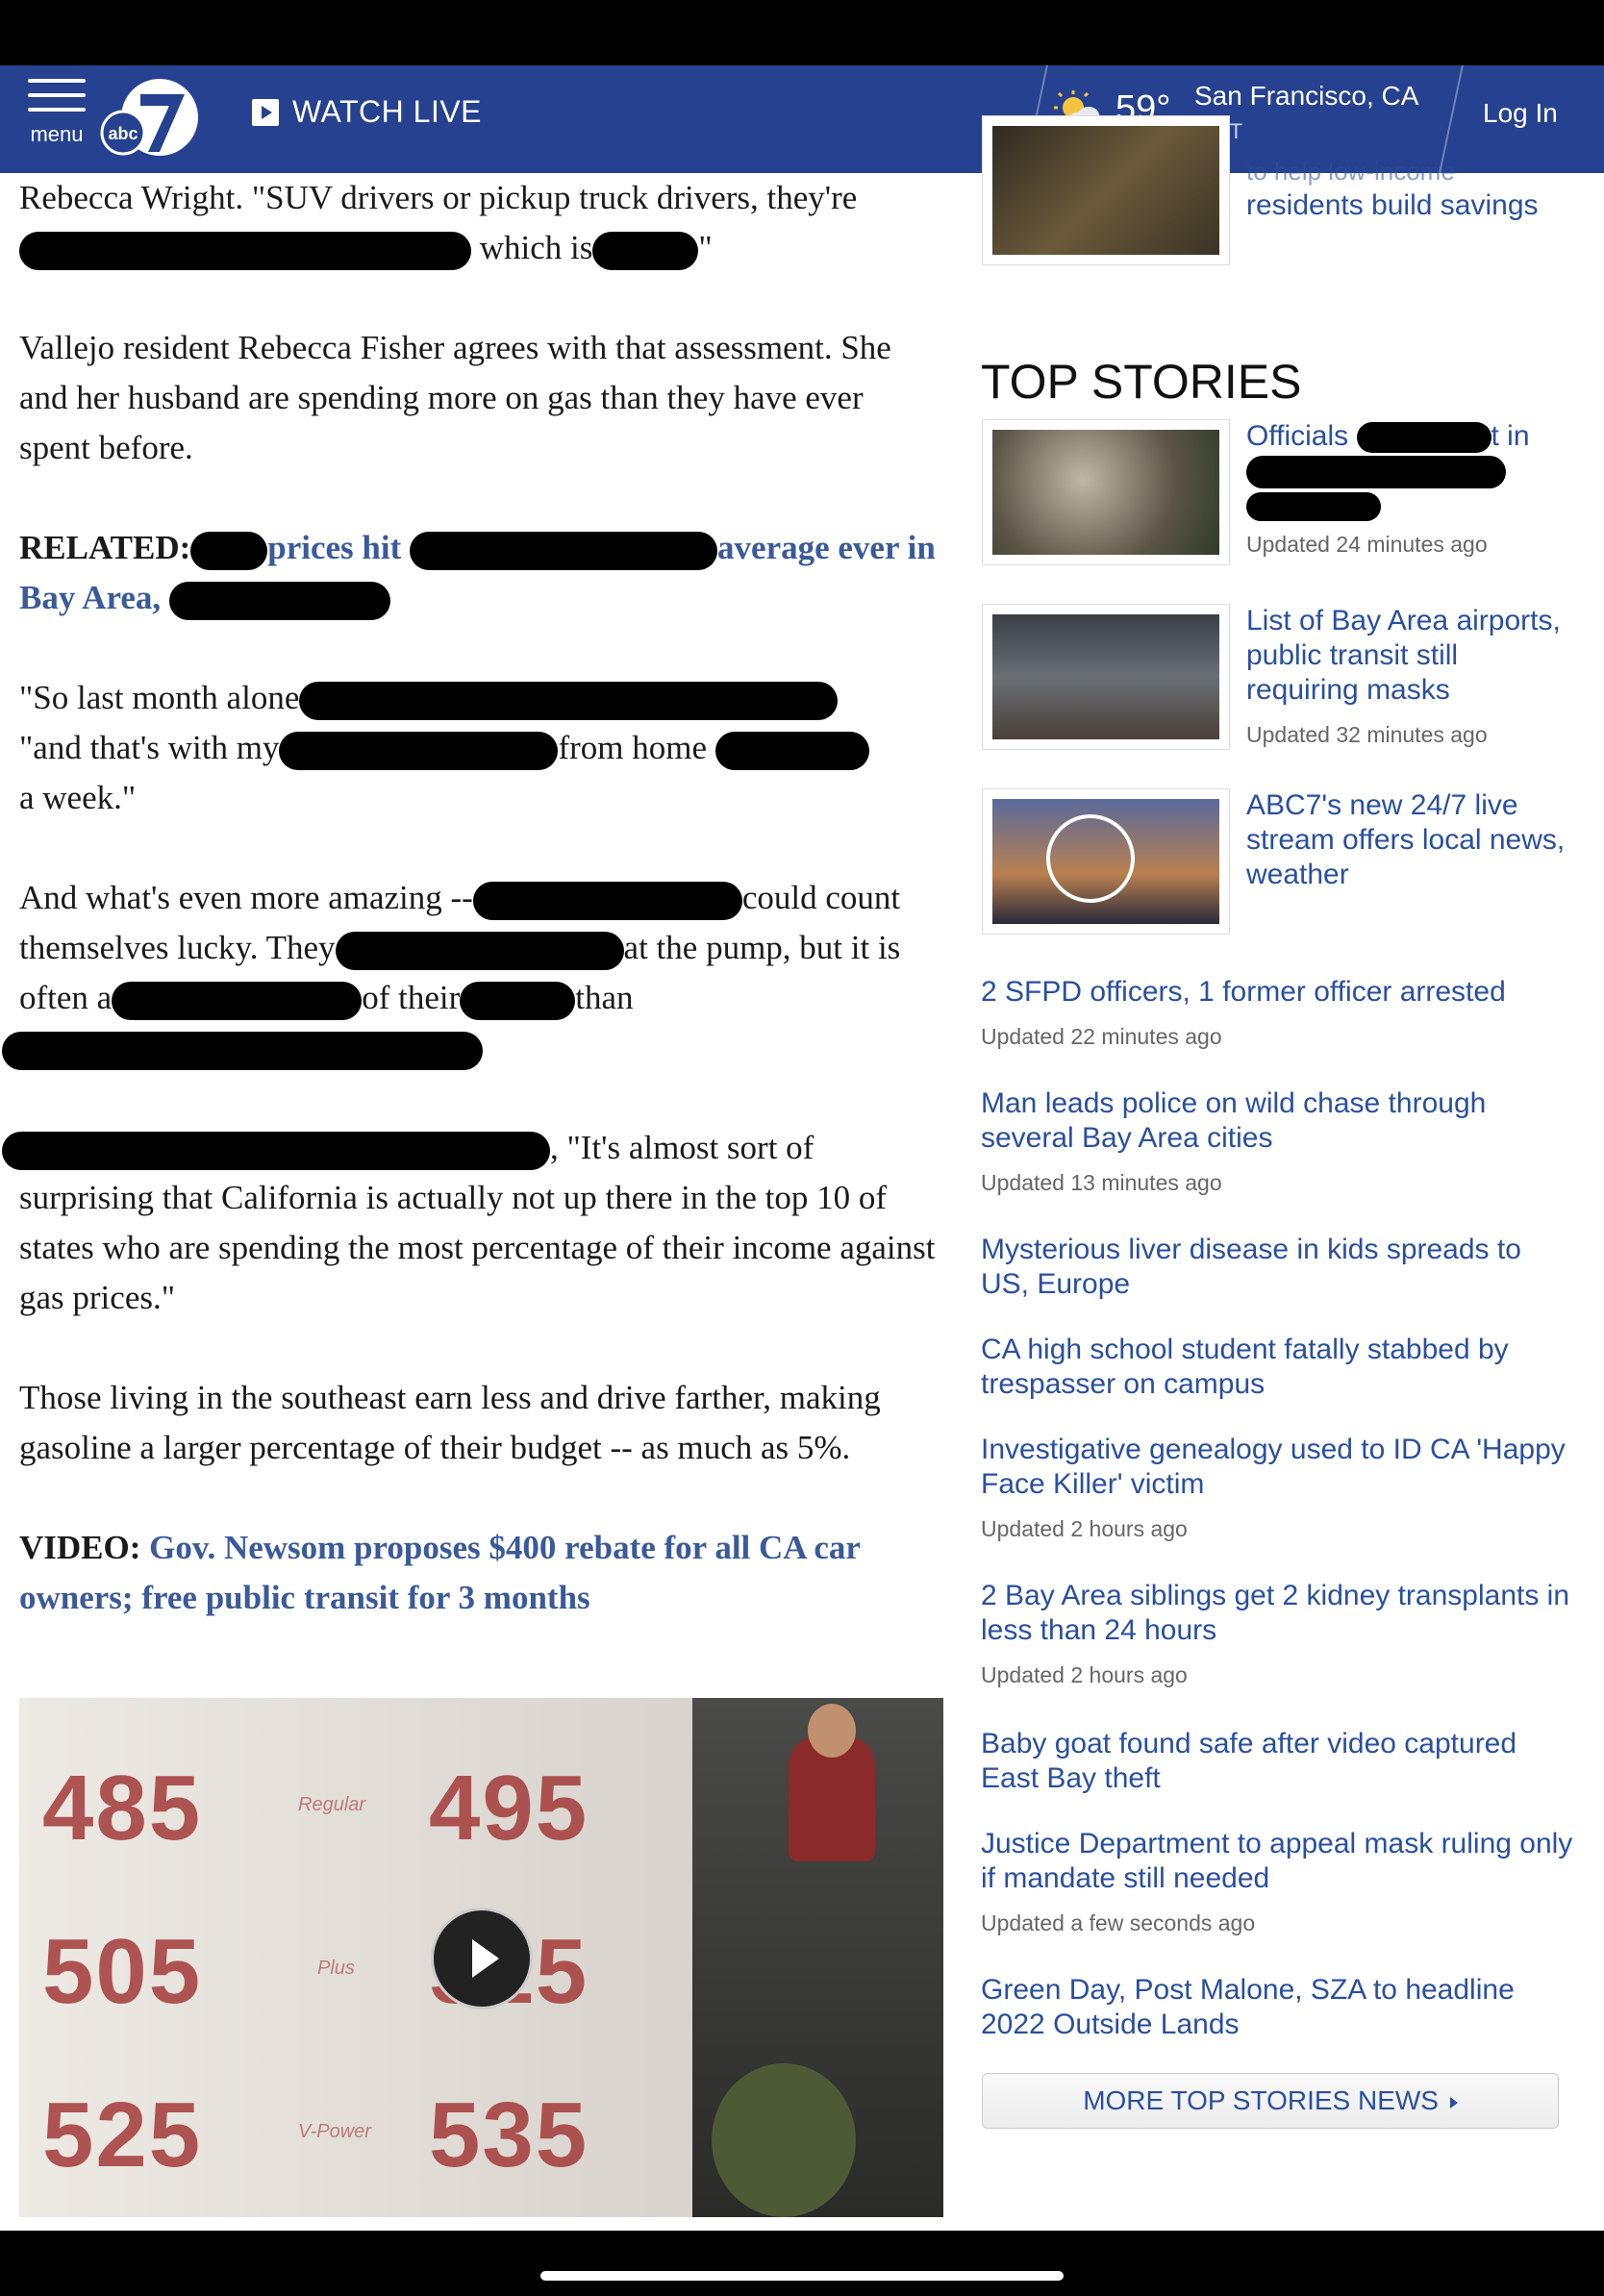  Describe the element at coordinates (122, 1971) in the screenshot. I see `price-label: 505` at that location.